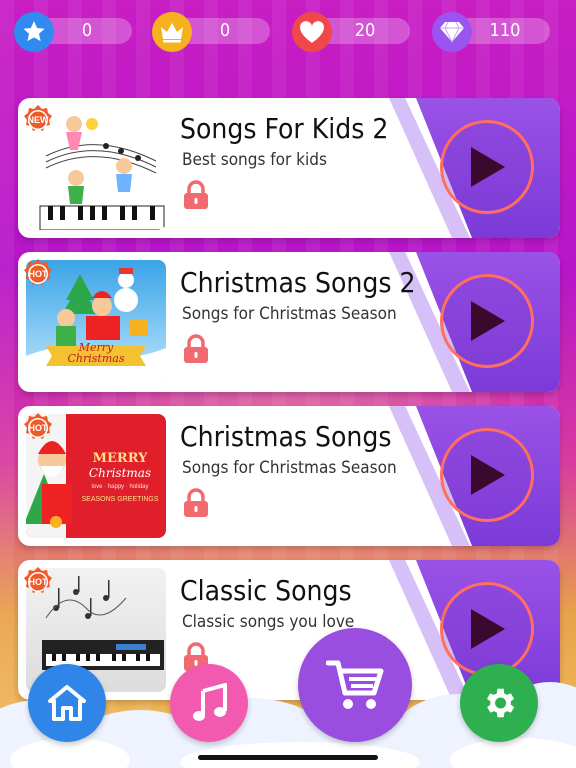 The image size is (576, 768). I want to click on thumbnail-caption: Merry Christmas, so click(96, 353).